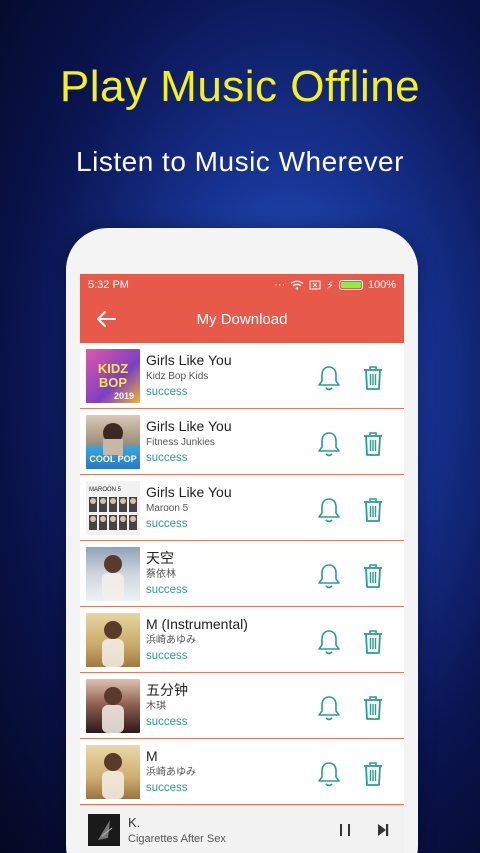 The height and width of the screenshot is (853, 480). I want to click on svg-text: COOL POP, so click(112, 459).